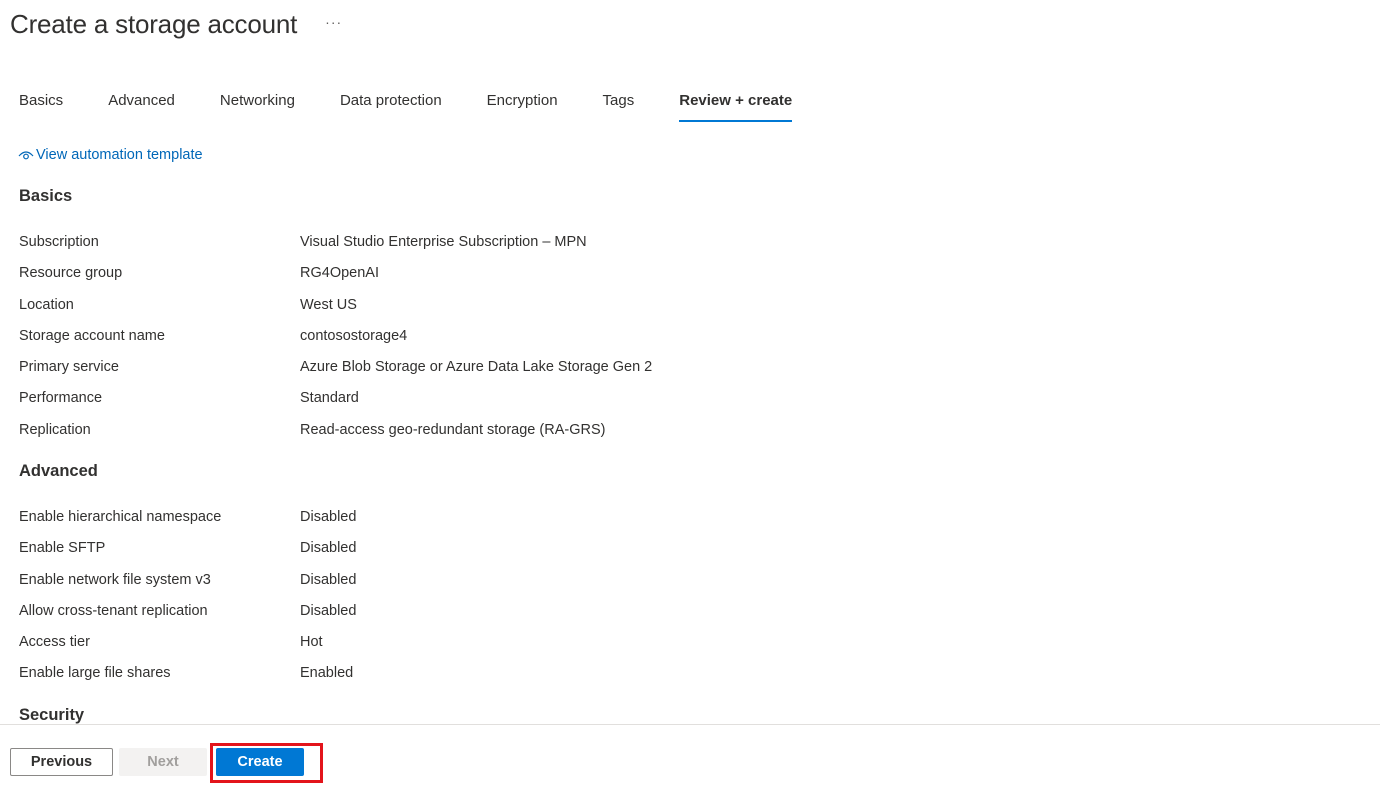 This screenshot has height=786, width=1380. What do you see at coordinates (52, 715) in the screenshot?
I see `section-heading-security: Security` at bounding box center [52, 715].